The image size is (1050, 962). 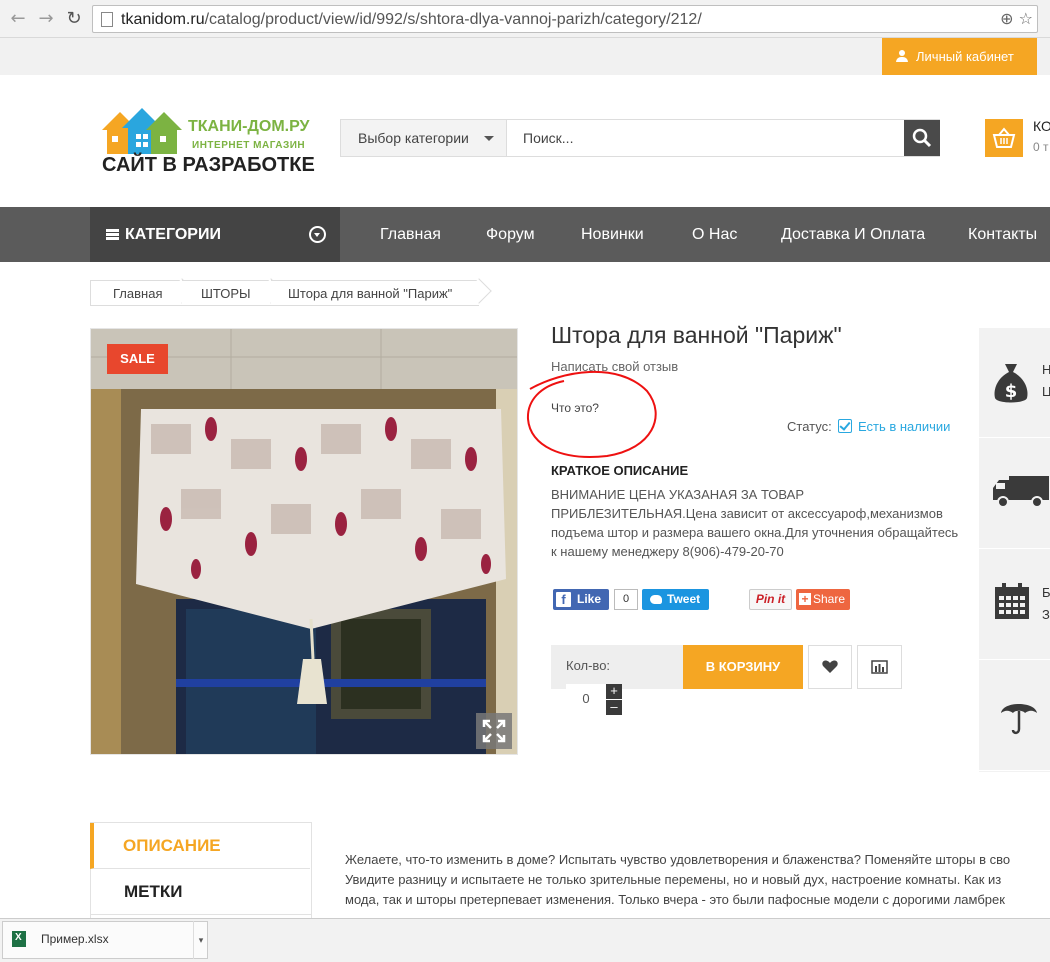 What do you see at coordinates (705, 138) in the screenshot?
I see `search-input` at bounding box center [705, 138].